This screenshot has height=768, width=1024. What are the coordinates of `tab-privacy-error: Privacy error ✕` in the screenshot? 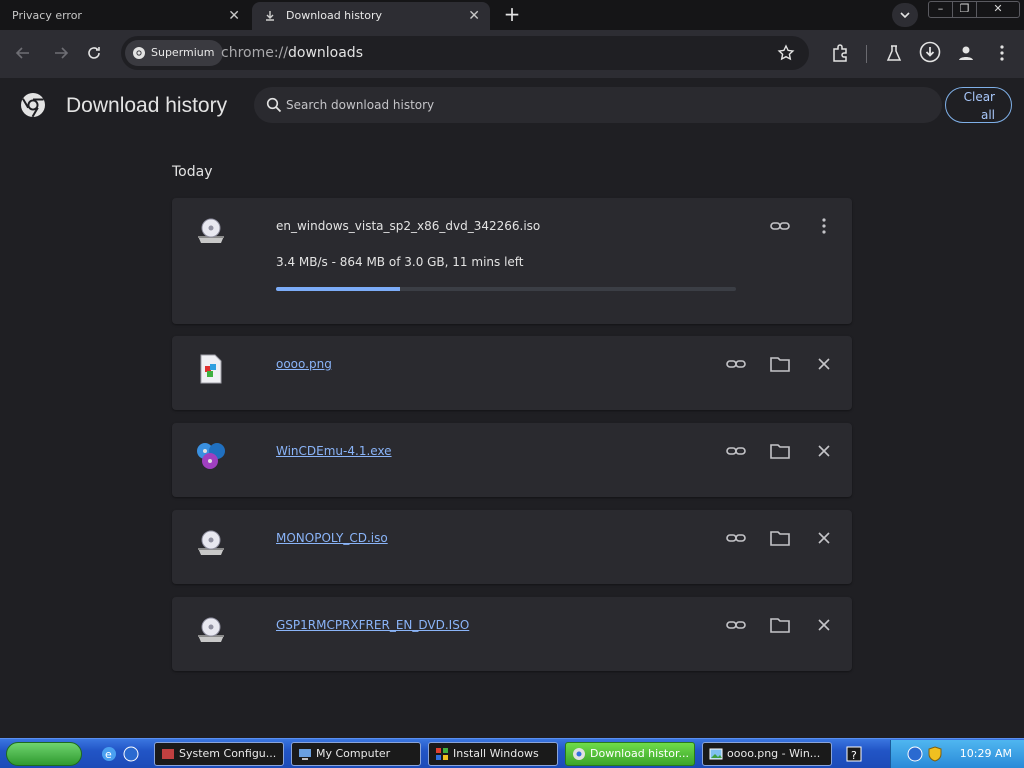 It's located at (125, 16).